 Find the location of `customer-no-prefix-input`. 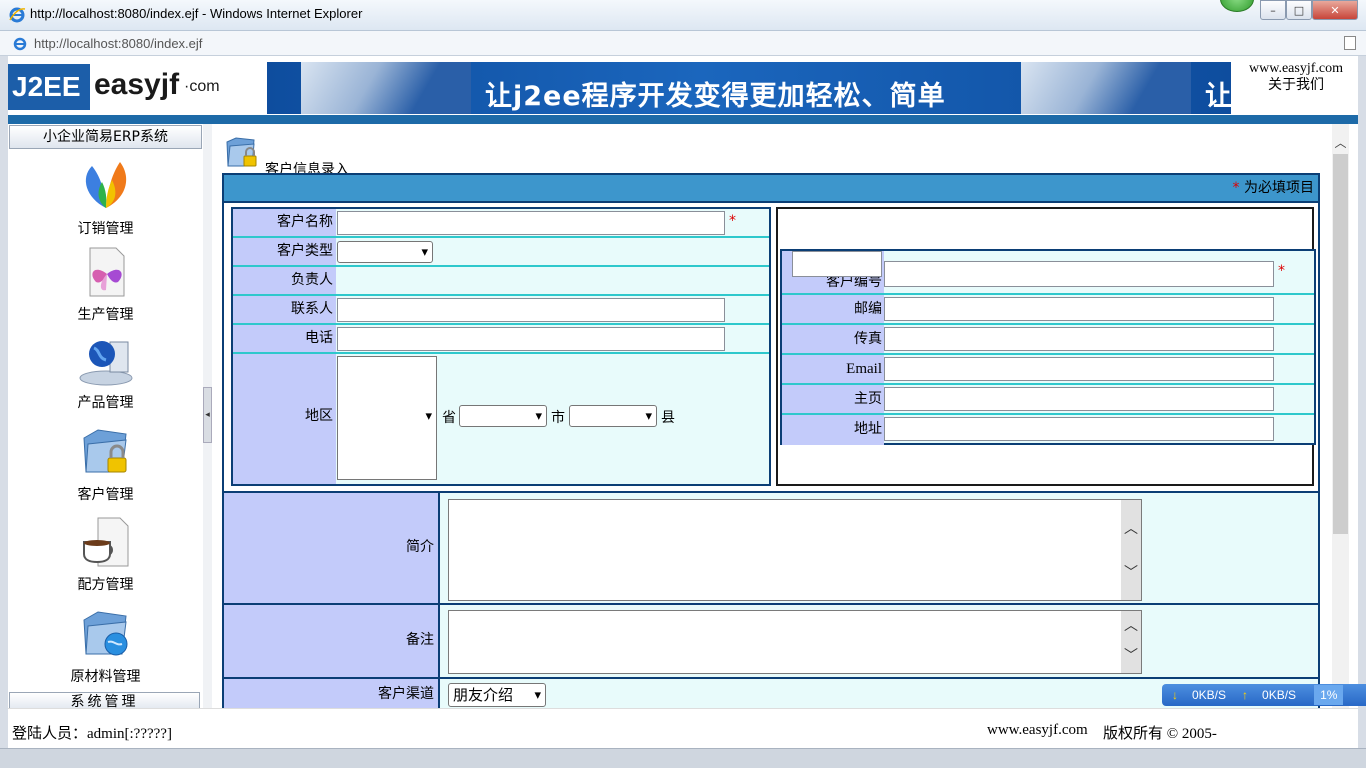

customer-no-prefix-input is located at coordinates (837, 264).